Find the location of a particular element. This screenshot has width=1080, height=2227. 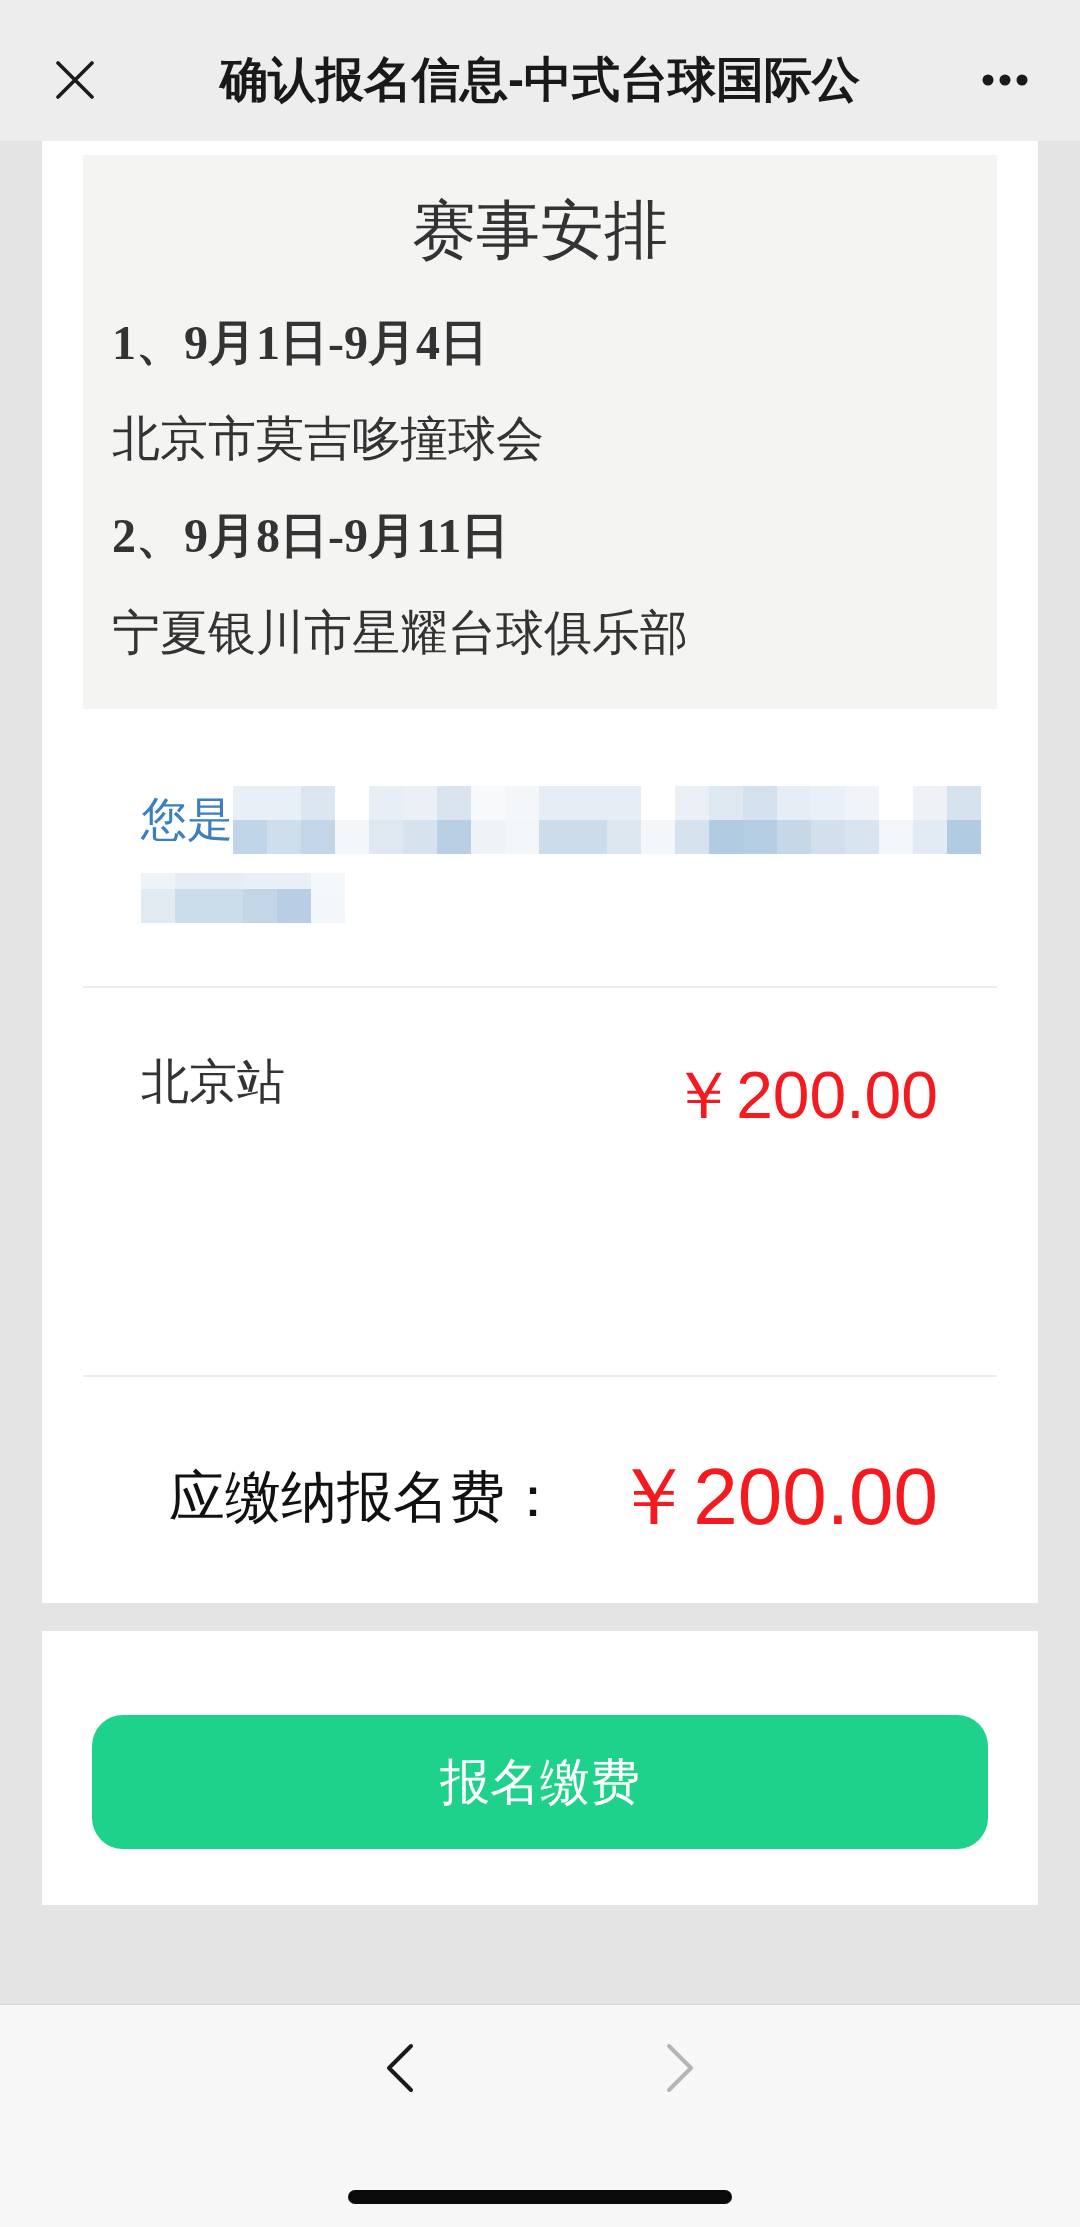

venue-name: 宁夏银川市星耀台球俱乐部 is located at coordinates (400, 632).